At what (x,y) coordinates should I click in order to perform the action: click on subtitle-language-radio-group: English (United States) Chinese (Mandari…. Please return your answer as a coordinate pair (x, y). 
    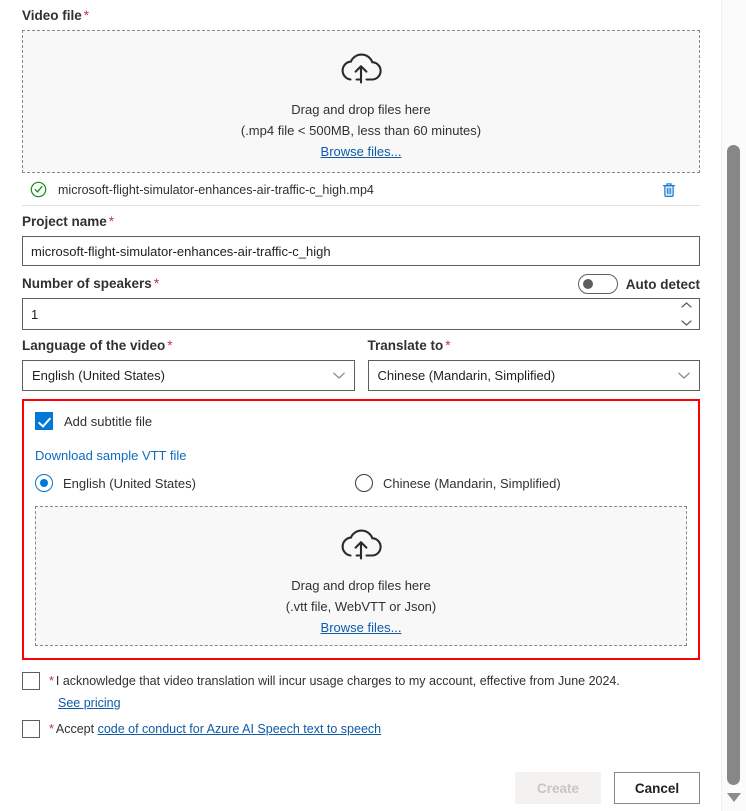
    Looking at the image, I should click on (361, 483).